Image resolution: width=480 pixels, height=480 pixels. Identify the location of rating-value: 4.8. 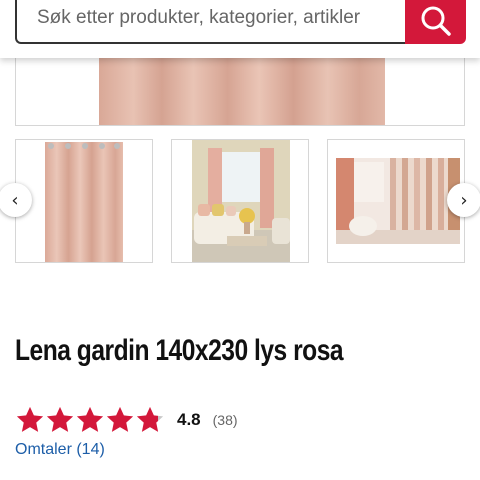
(189, 419).